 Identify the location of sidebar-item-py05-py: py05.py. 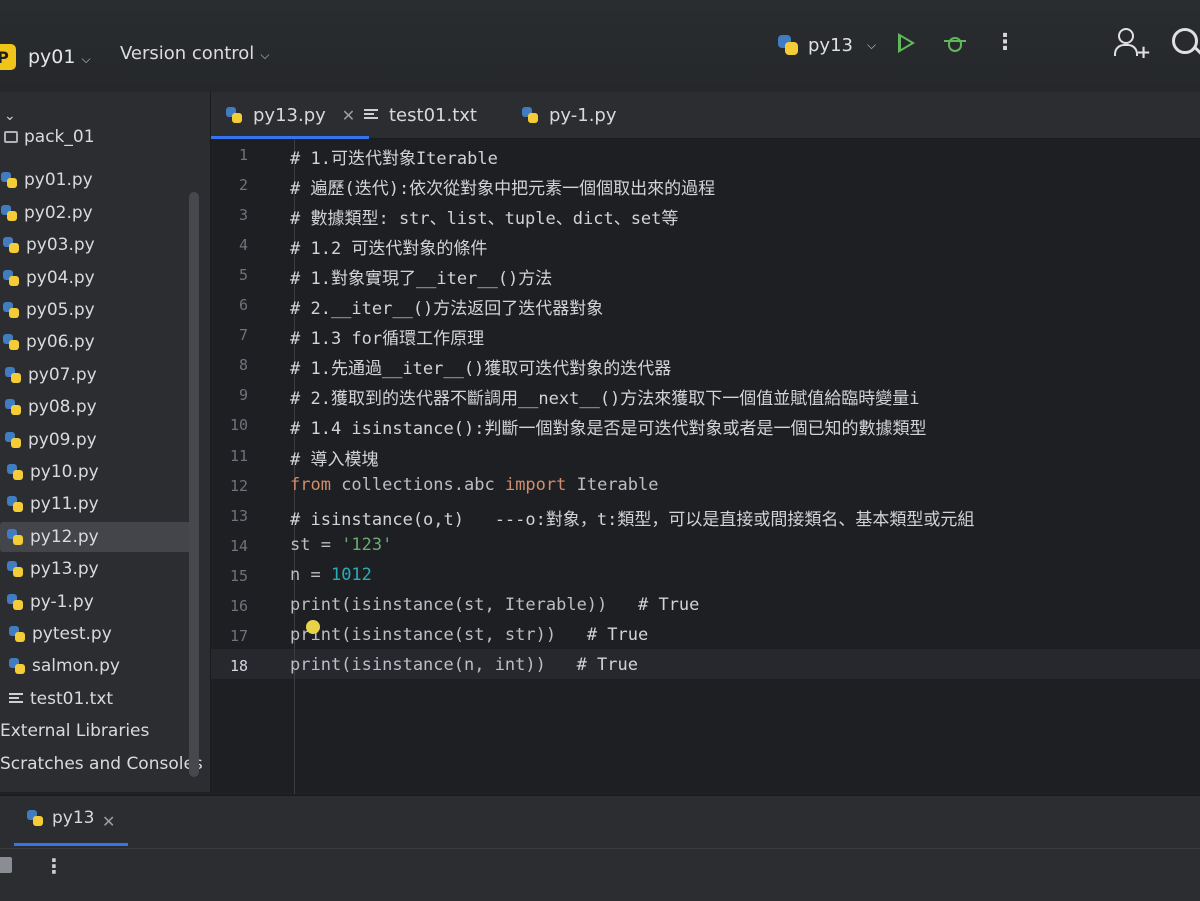
(47, 310).